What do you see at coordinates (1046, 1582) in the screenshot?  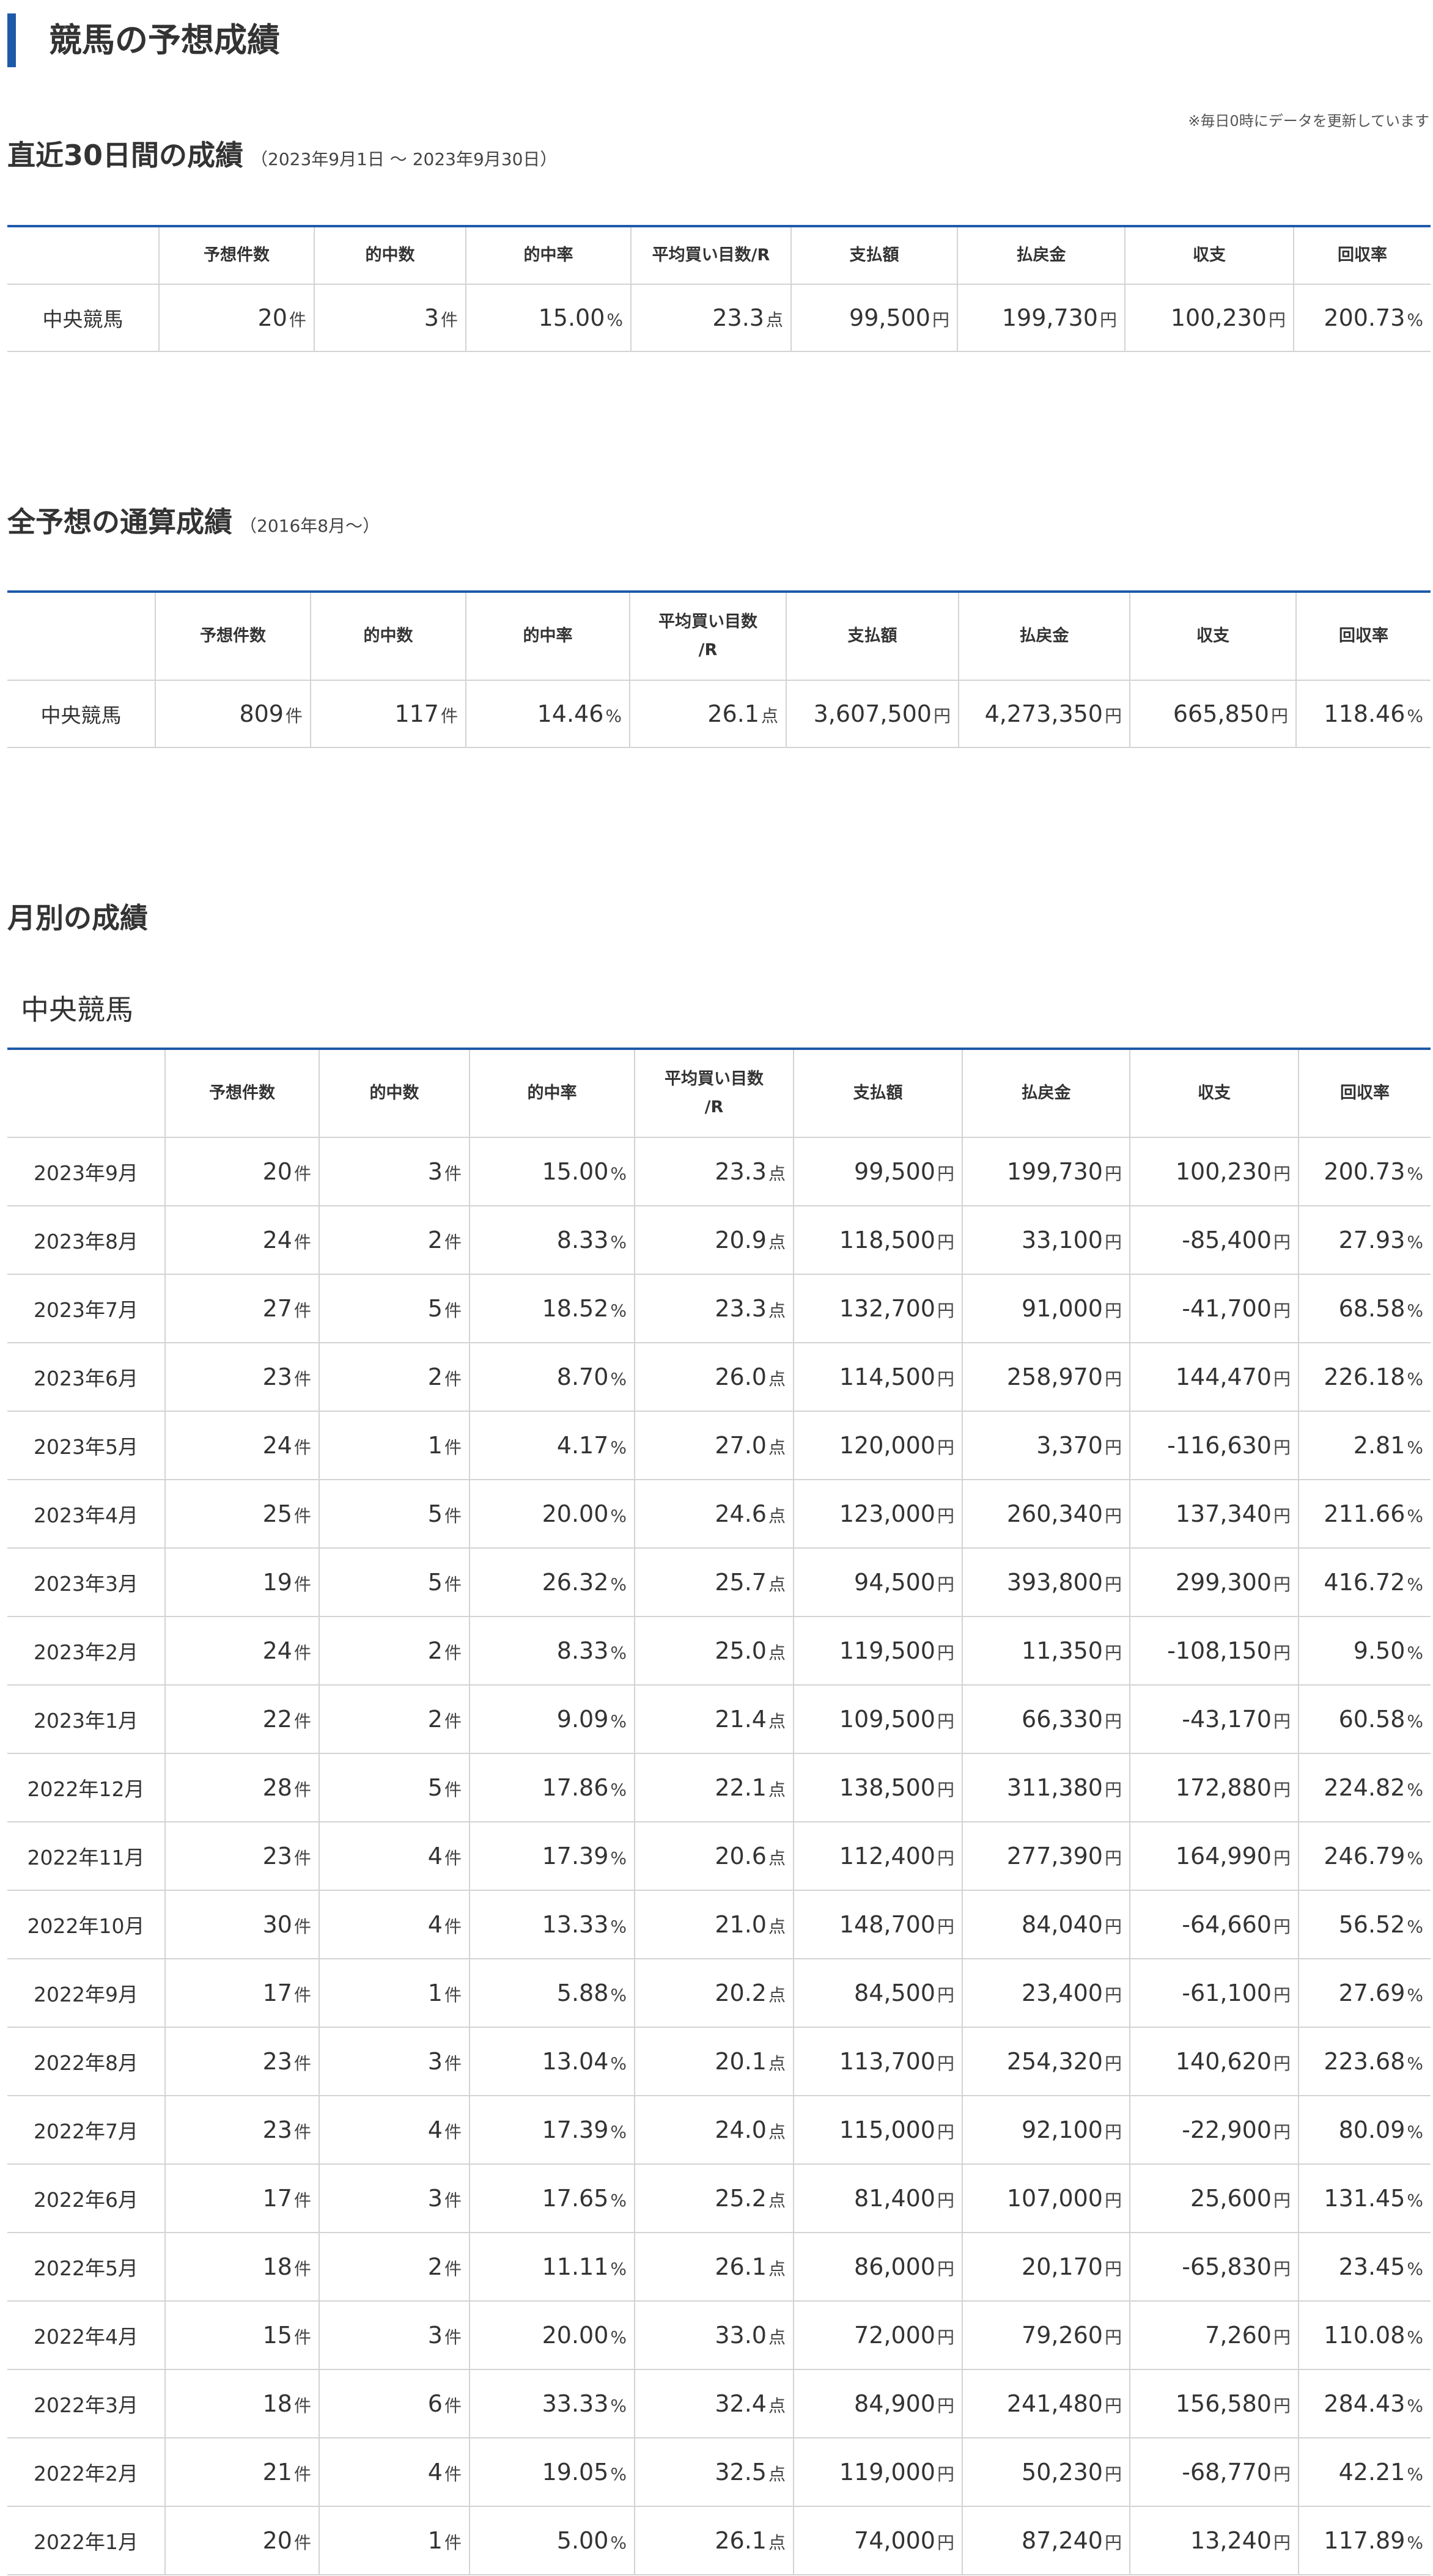 I see `payout-cell: 393,800 円` at bounding box center [1046, 1582].